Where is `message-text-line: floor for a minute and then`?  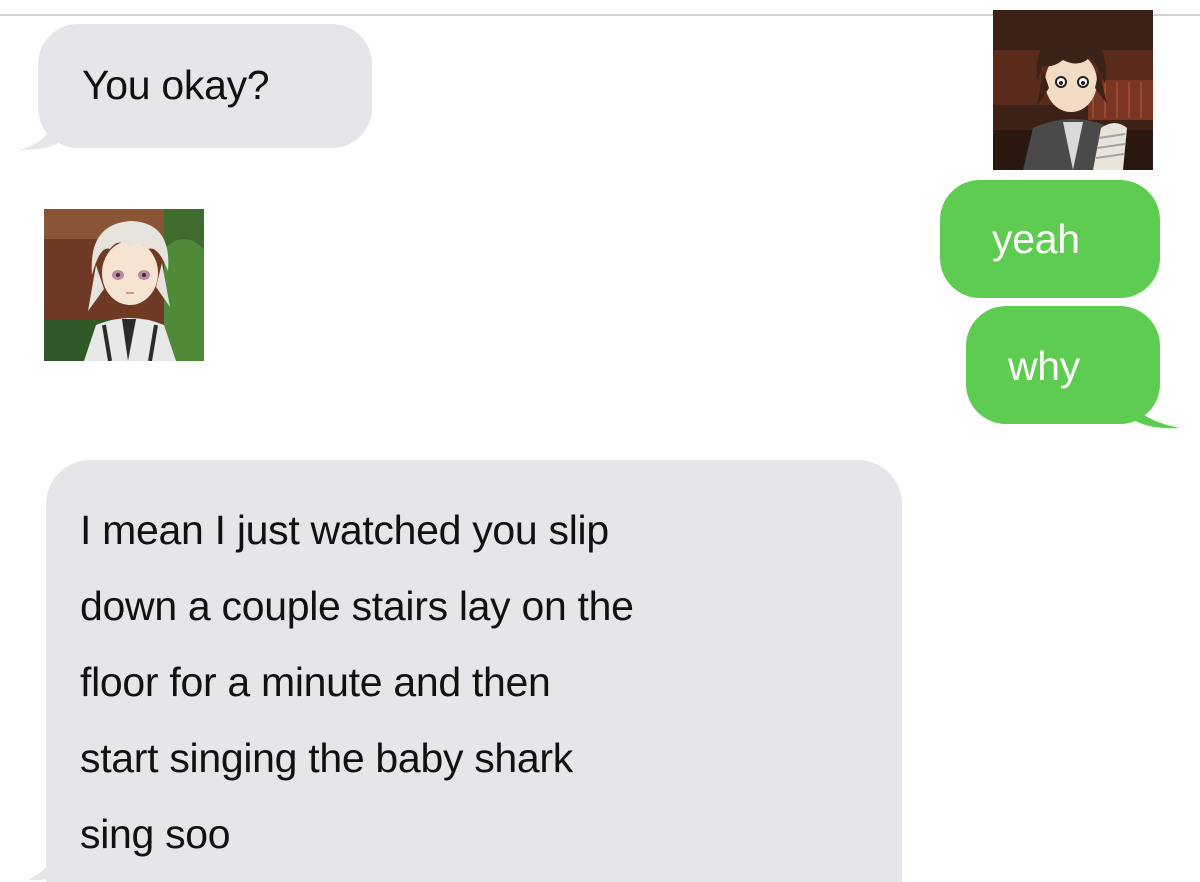 message-text-line: floor for a minute and then is located at coordinates (315, 682).